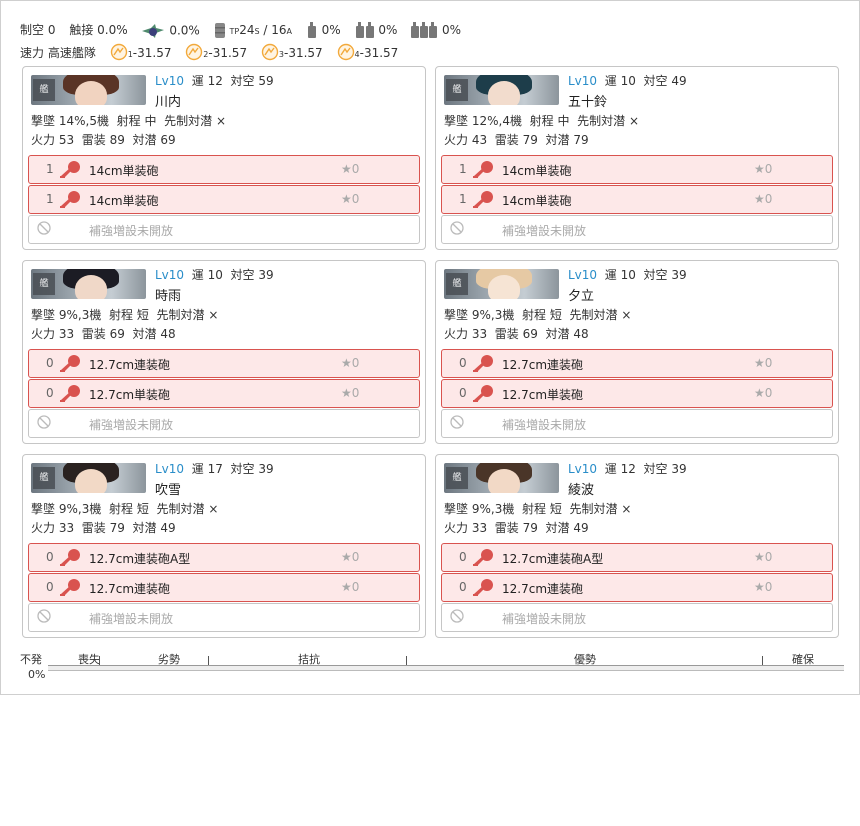 This screenshot has height=826, width=860. I want to click on ship-asw: 79, so click(581, 140).